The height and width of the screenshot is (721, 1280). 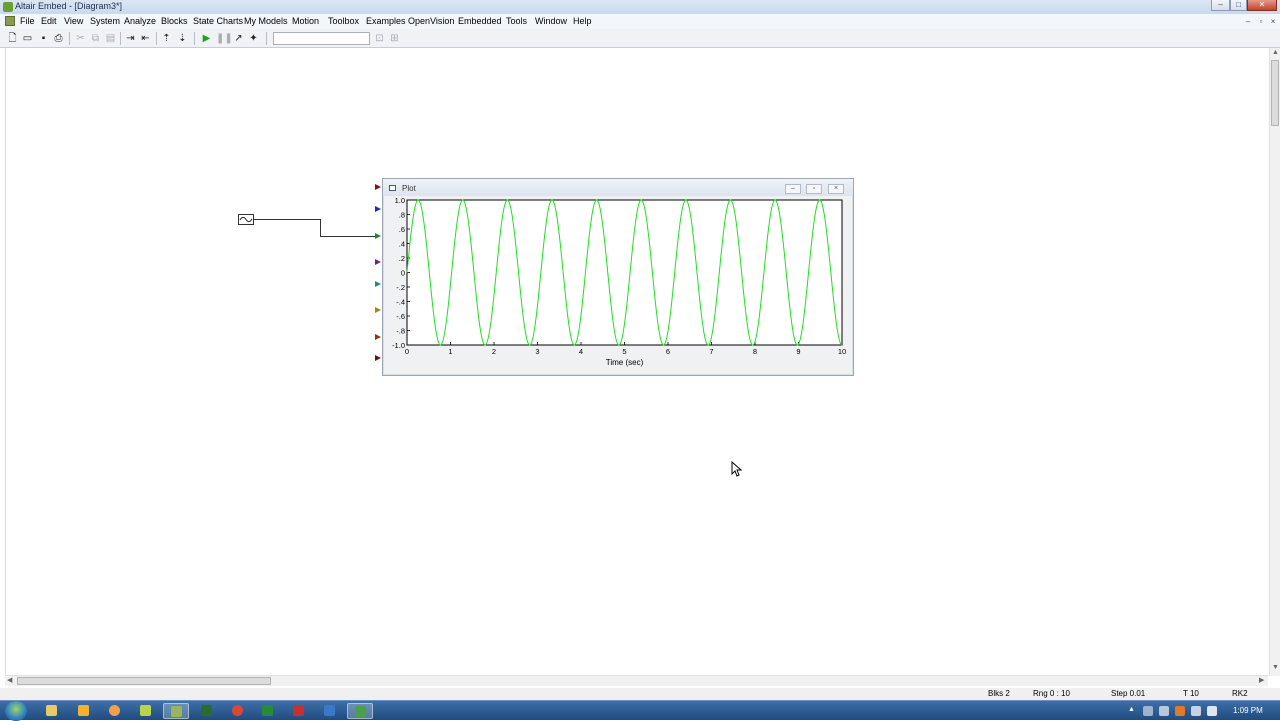 What do you see at coordinates (115, 711) in the screenshot?
I see `outlook-icon` at bounding box center [115, 711].